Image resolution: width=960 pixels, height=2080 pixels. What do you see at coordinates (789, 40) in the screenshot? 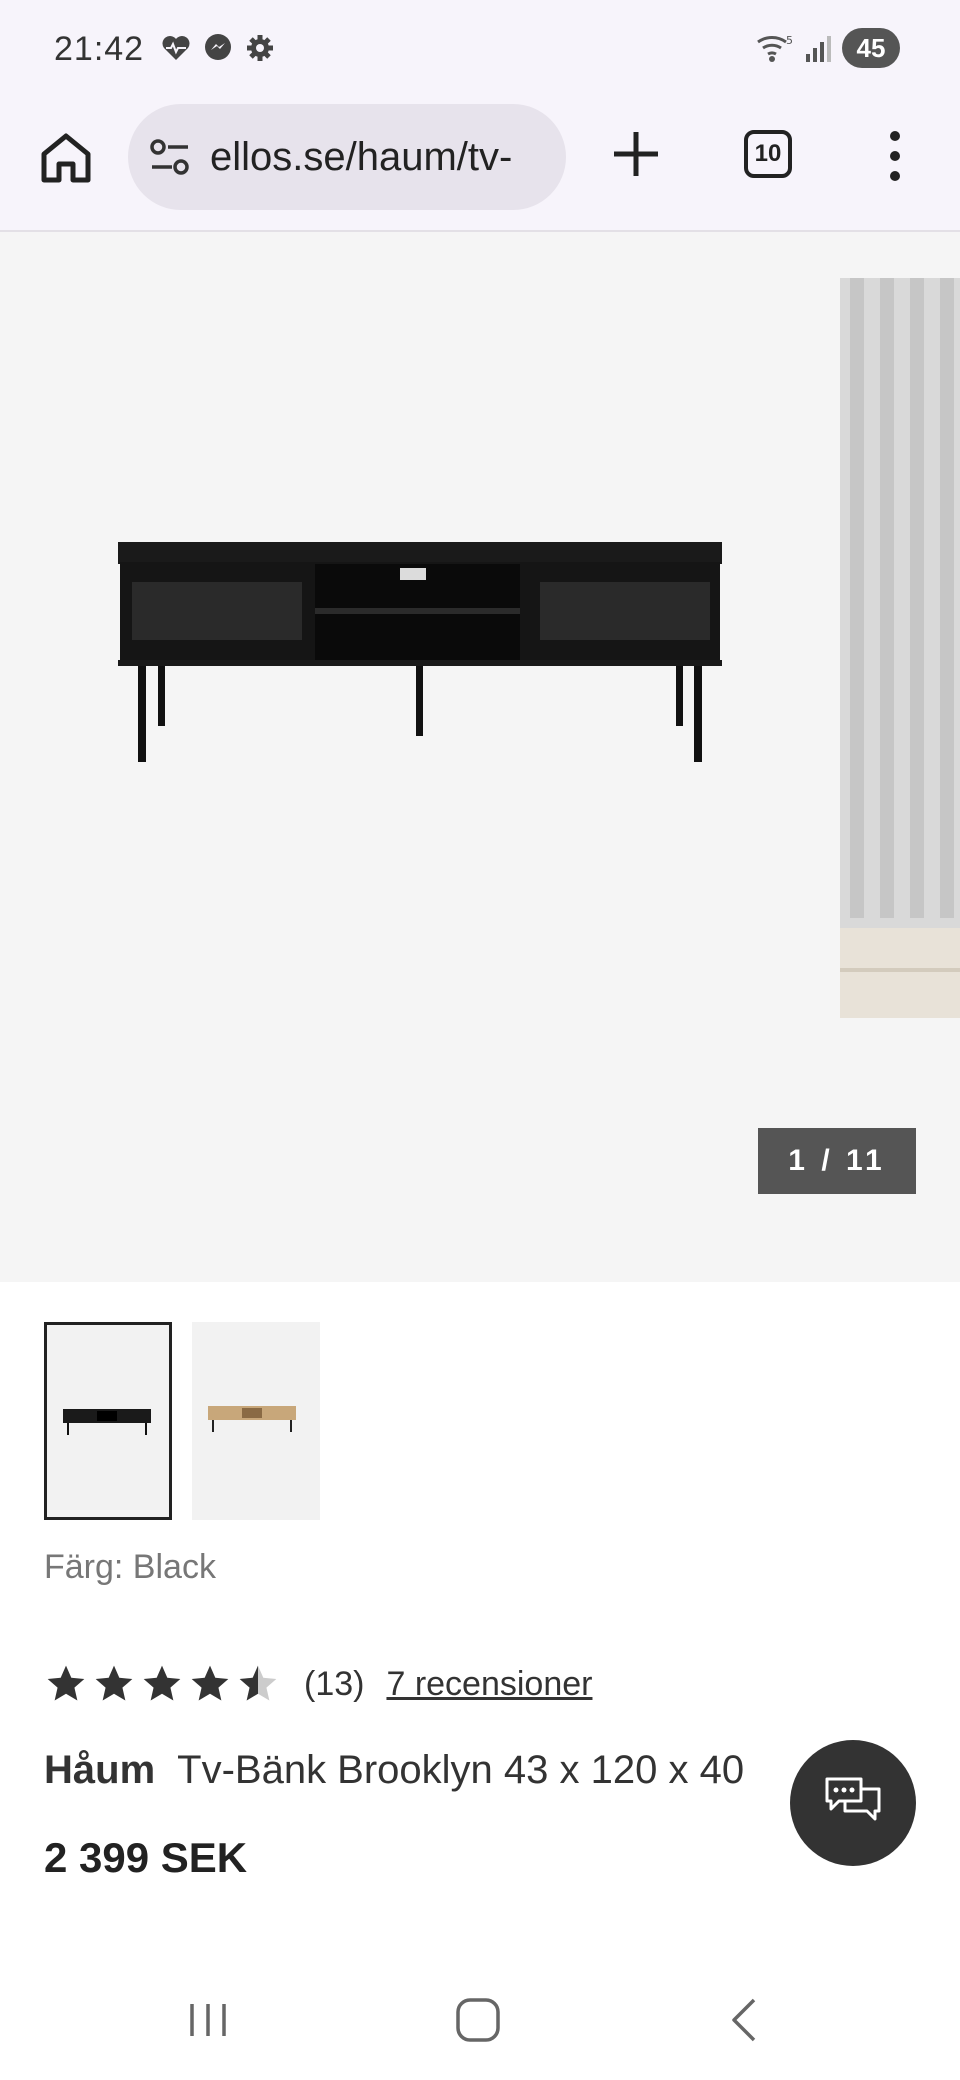
I see `svg-text: 5` at bounding box center [789, 40].